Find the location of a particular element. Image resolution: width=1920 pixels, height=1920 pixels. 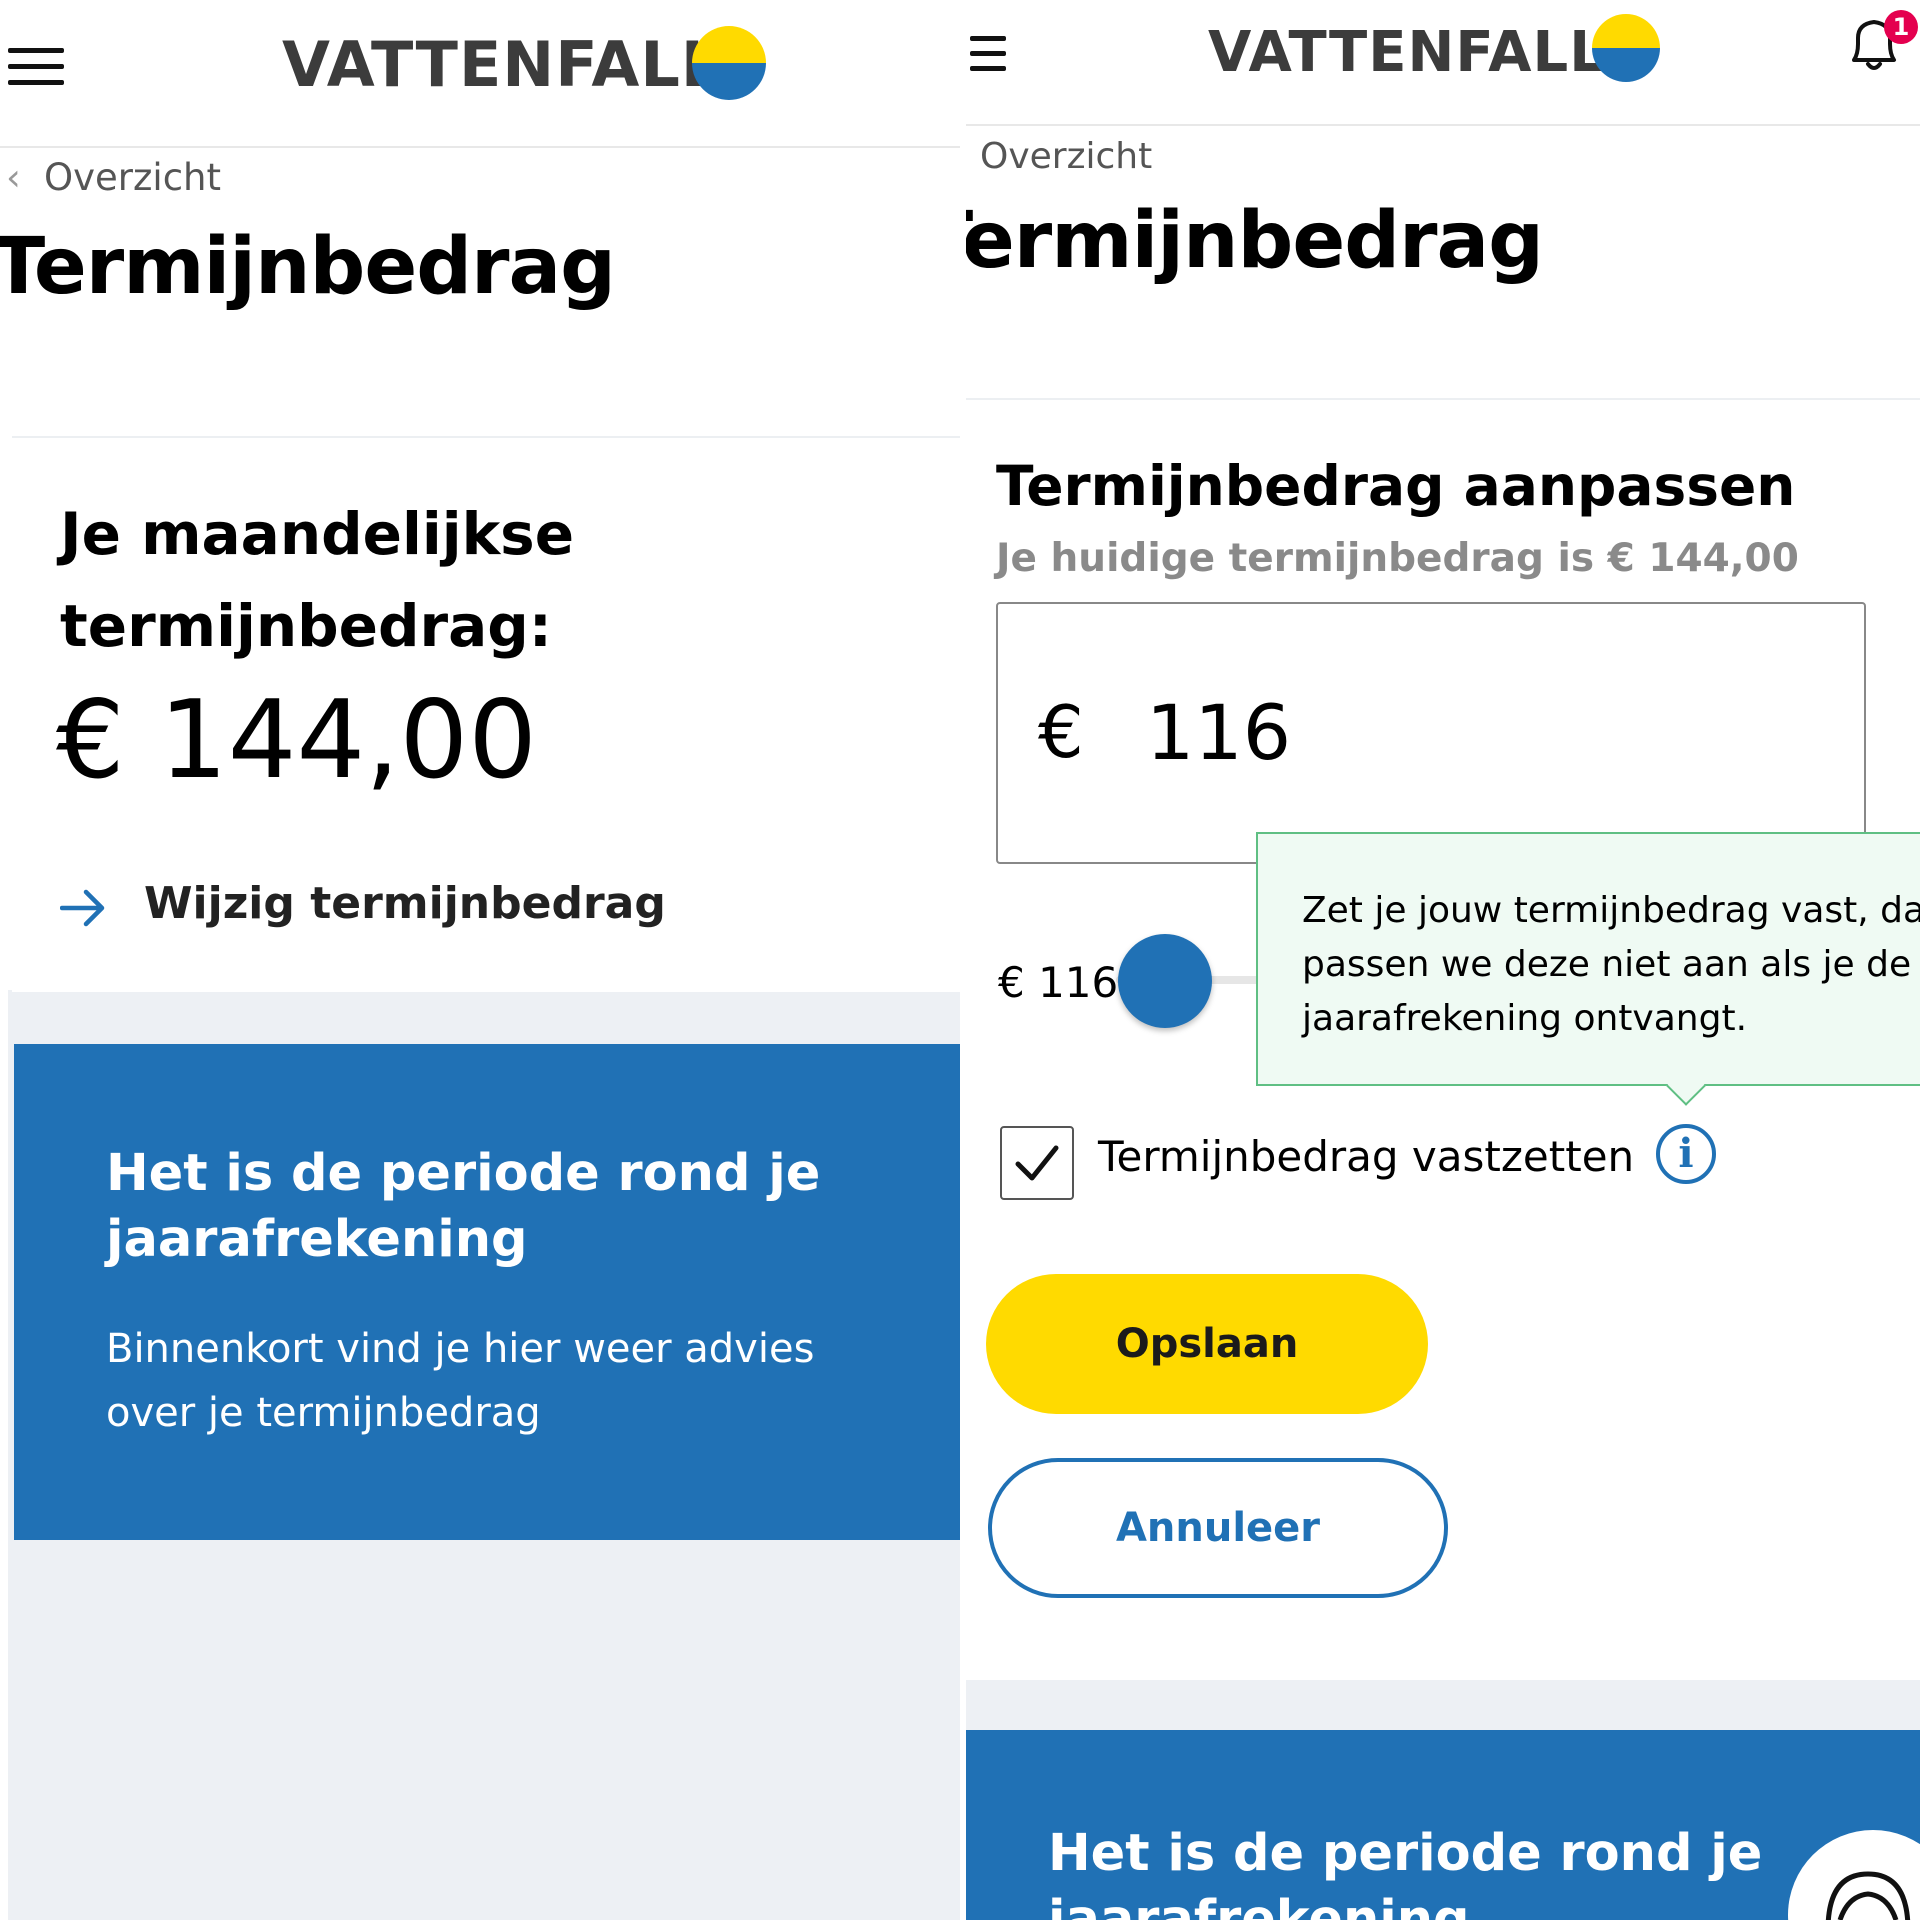

checkmark-icon is located at coordinates (1037, 1163).